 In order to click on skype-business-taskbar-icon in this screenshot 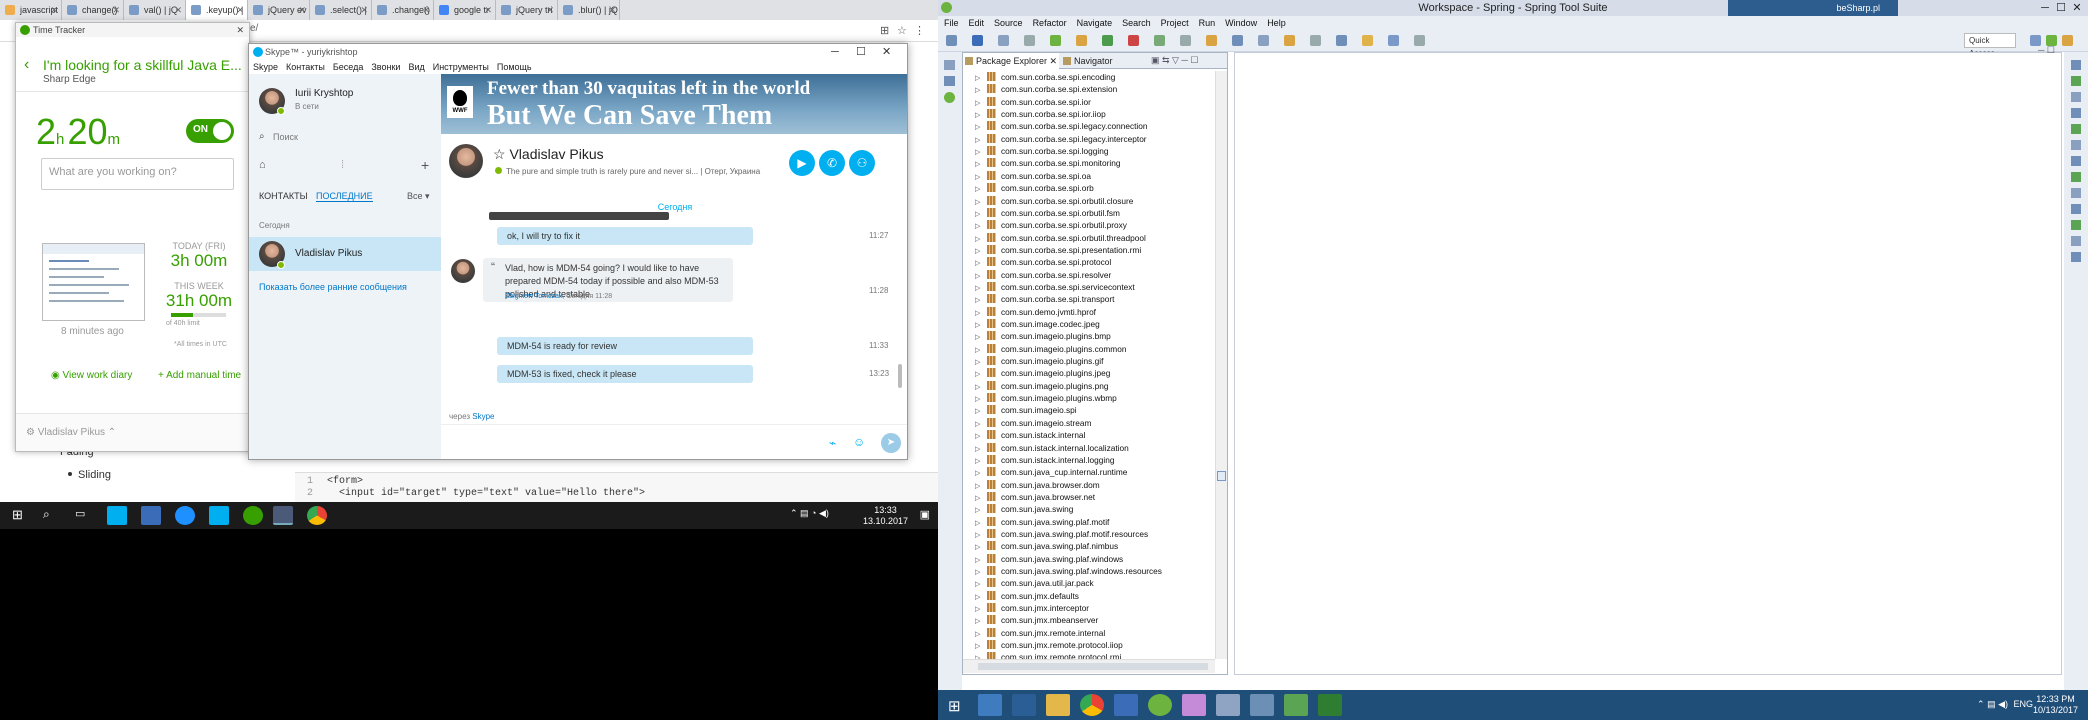, I will do `click(219, 515)`.